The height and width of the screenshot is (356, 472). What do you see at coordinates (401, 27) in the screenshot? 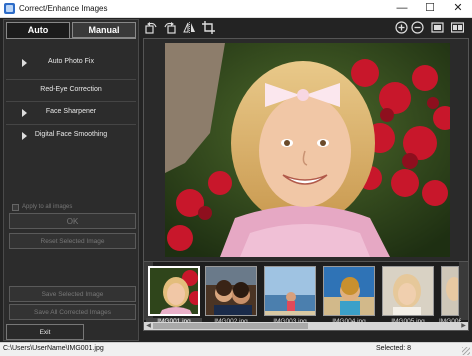
I see `zoom-in-icon` at bounding box center [401, 27].